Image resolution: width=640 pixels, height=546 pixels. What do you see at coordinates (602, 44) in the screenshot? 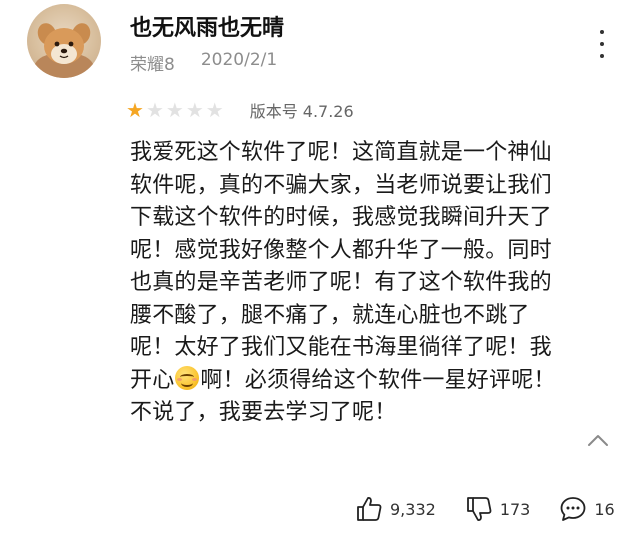
I see `more-vertical-icon` at bounding box center [602, 44].